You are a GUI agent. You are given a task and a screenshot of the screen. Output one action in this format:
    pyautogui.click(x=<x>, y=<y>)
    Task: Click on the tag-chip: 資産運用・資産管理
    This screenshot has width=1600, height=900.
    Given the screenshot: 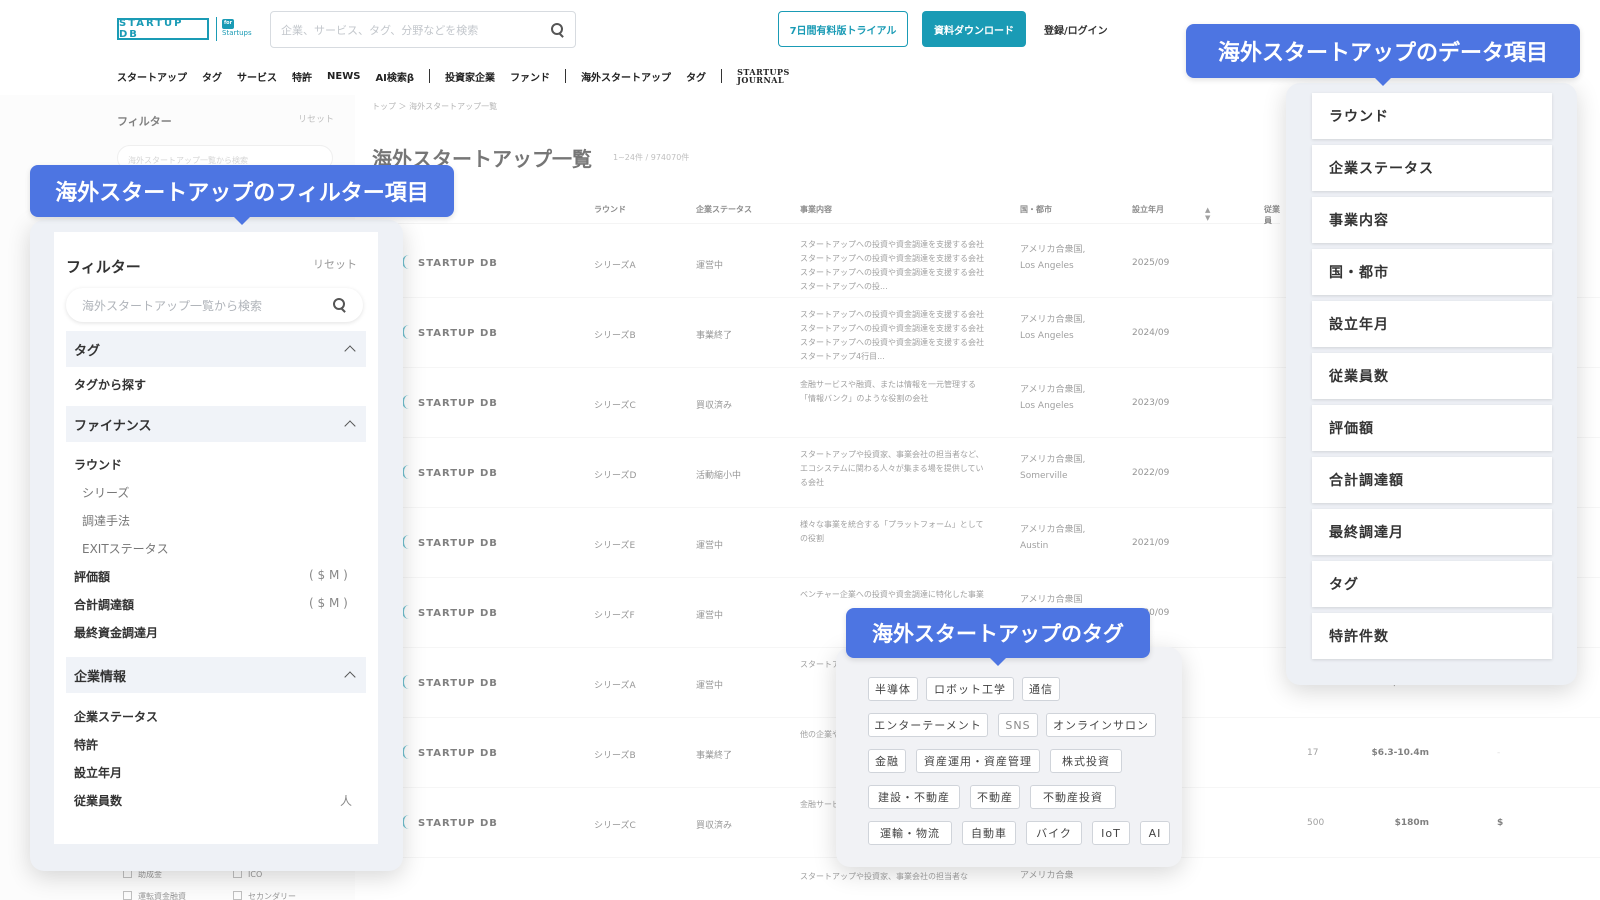 What is the action you would take?
    pyautogui.click(x=978, y=761)
    